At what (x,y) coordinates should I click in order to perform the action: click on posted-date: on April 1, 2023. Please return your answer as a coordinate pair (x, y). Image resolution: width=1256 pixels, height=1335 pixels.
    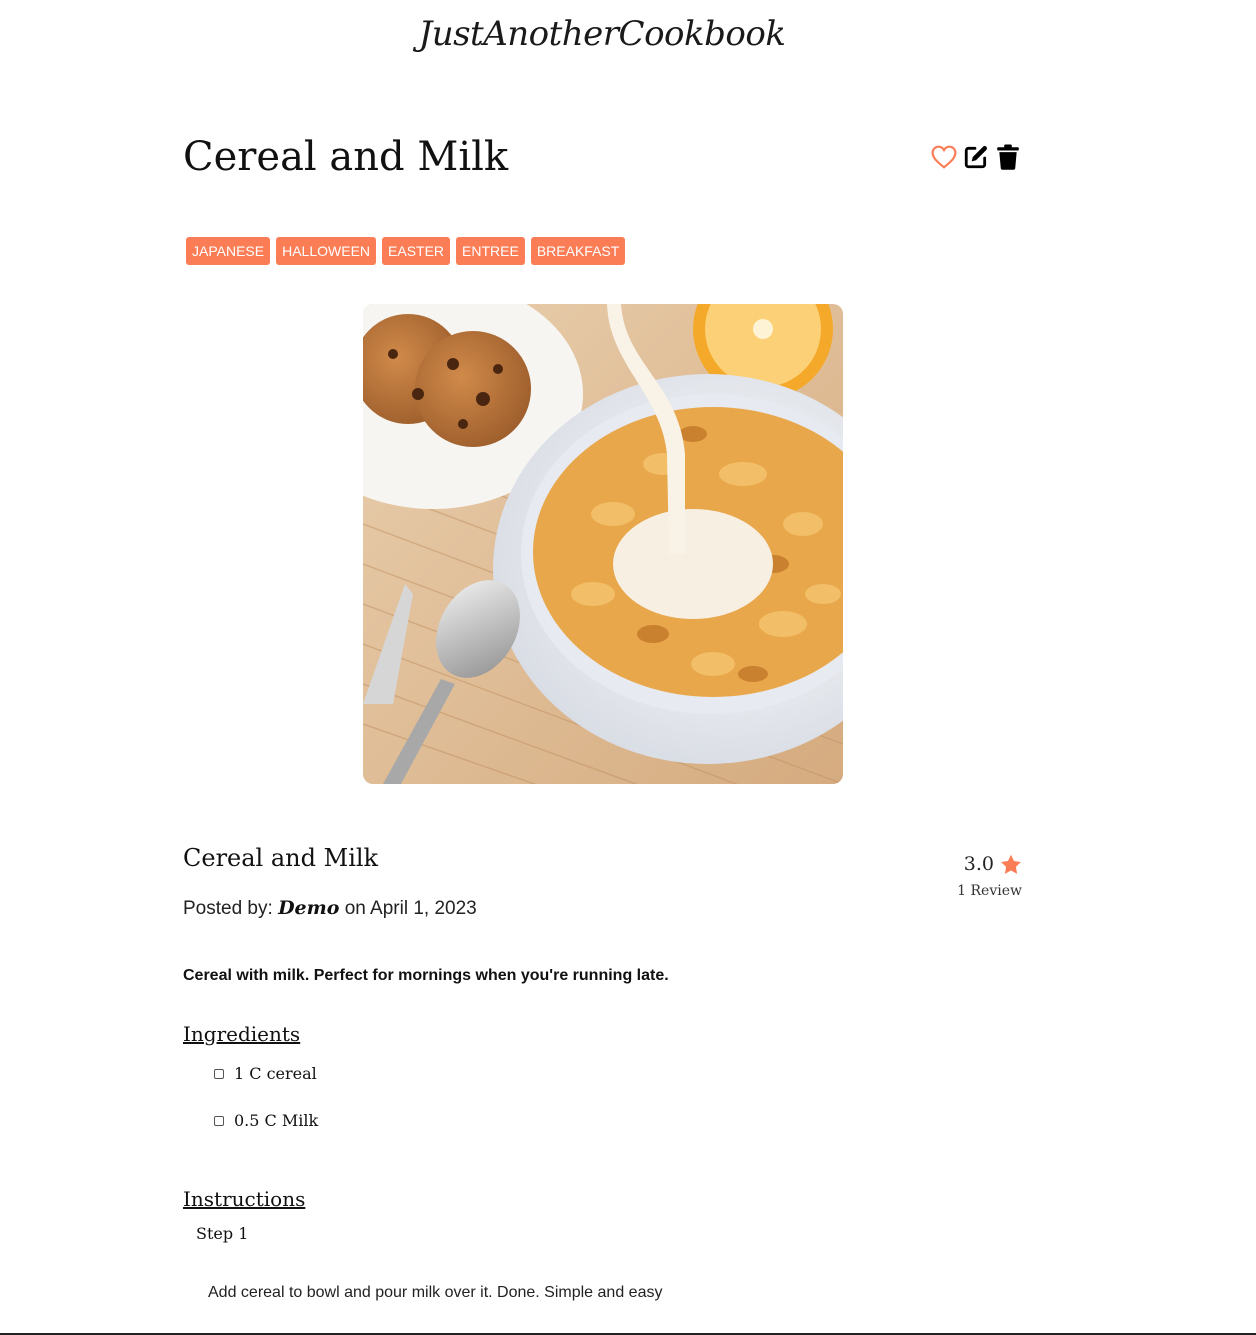
    Looking at the image, I should click on (410, 908).